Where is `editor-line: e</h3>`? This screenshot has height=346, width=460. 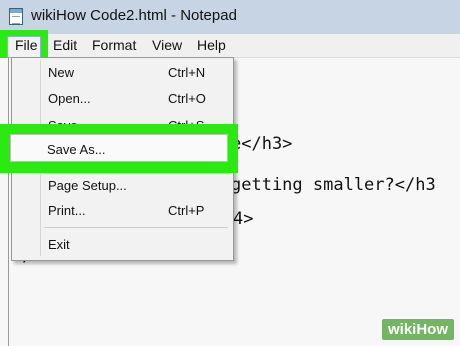
editor-line: e</h3> is located at coordinates (262, 144).